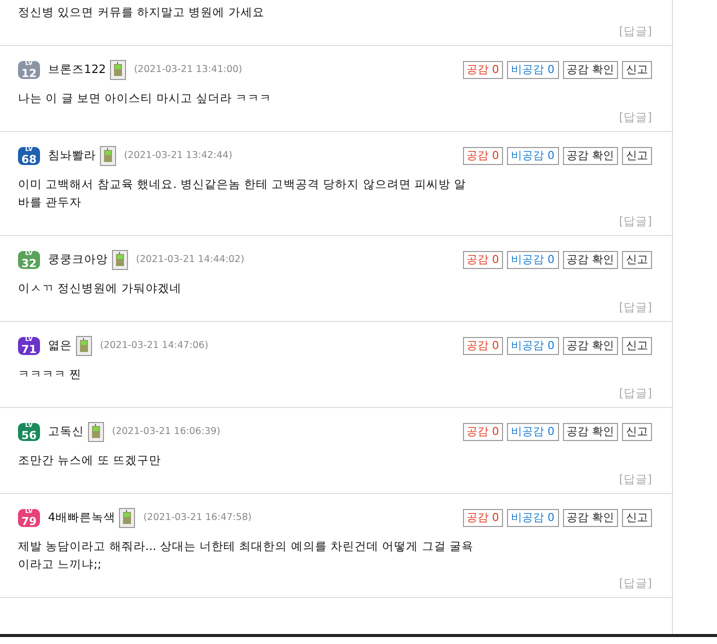  Describe the element at coordinates (190, 259) in the screenshot. I see `timestamp: (2021-03-21 14:44:02)` at that location.